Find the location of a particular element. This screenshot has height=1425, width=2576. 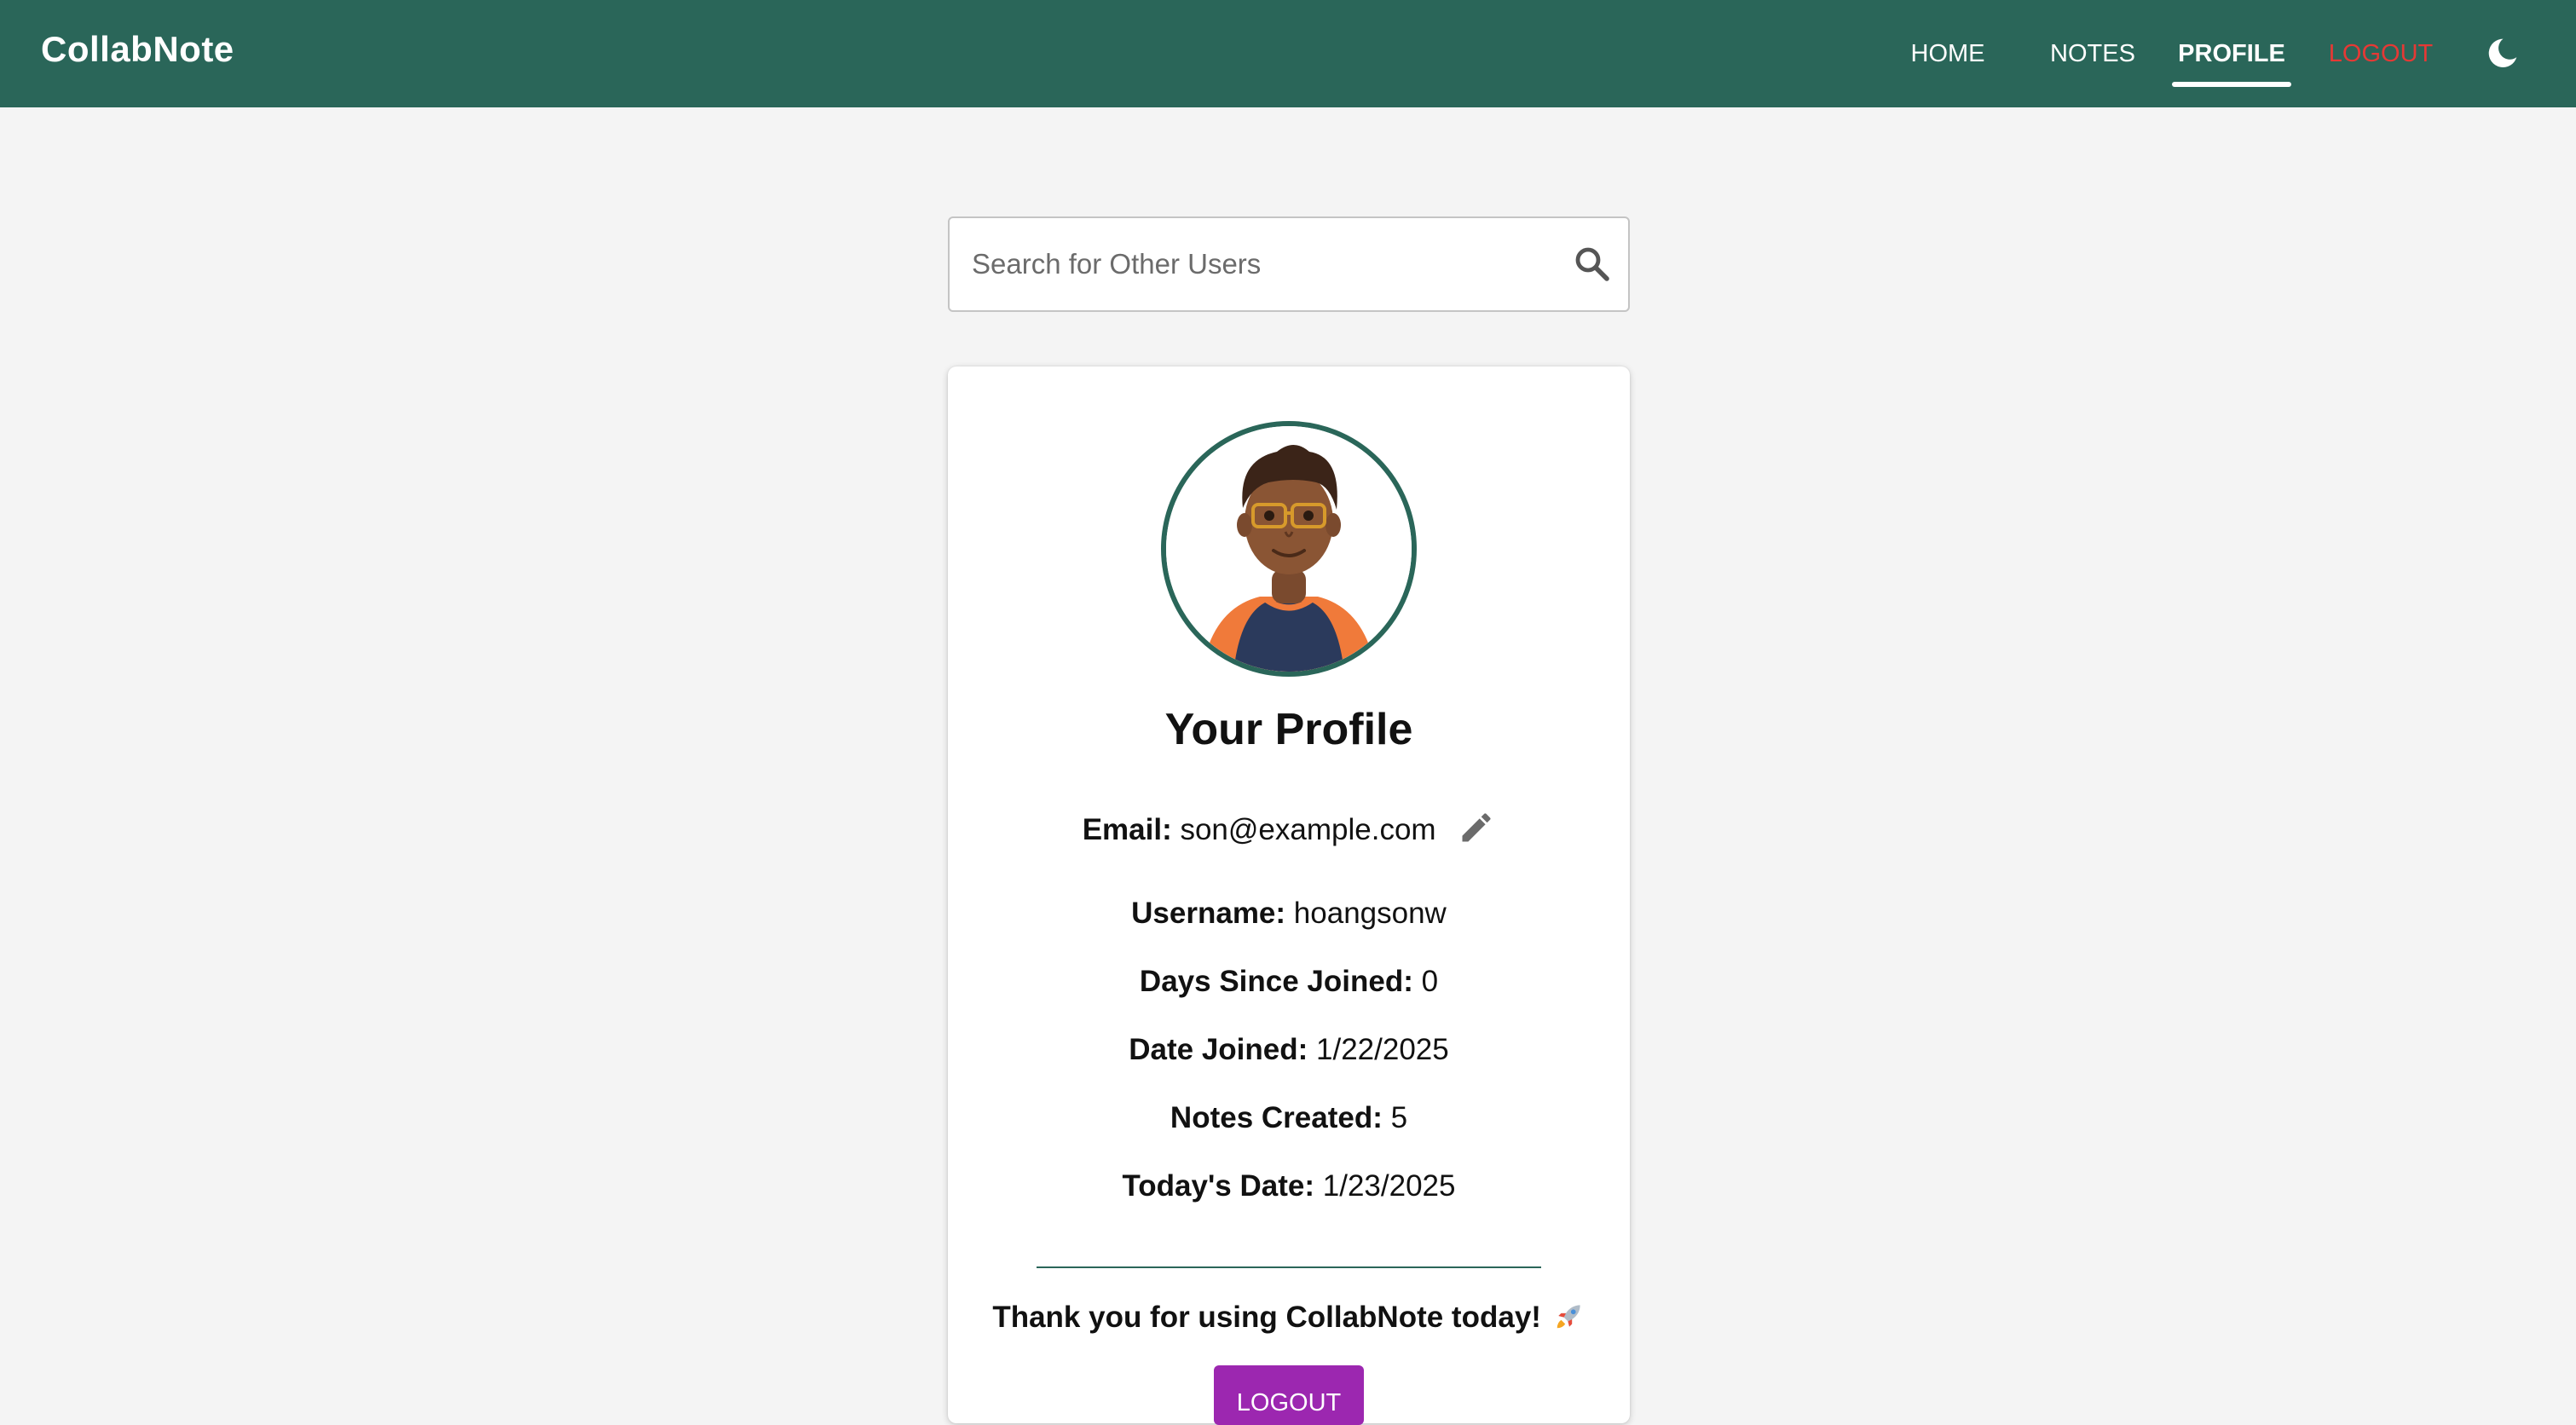

date-joined-row: Date Joined: 1/22/2025 is located at coordinates (1289, 1050).